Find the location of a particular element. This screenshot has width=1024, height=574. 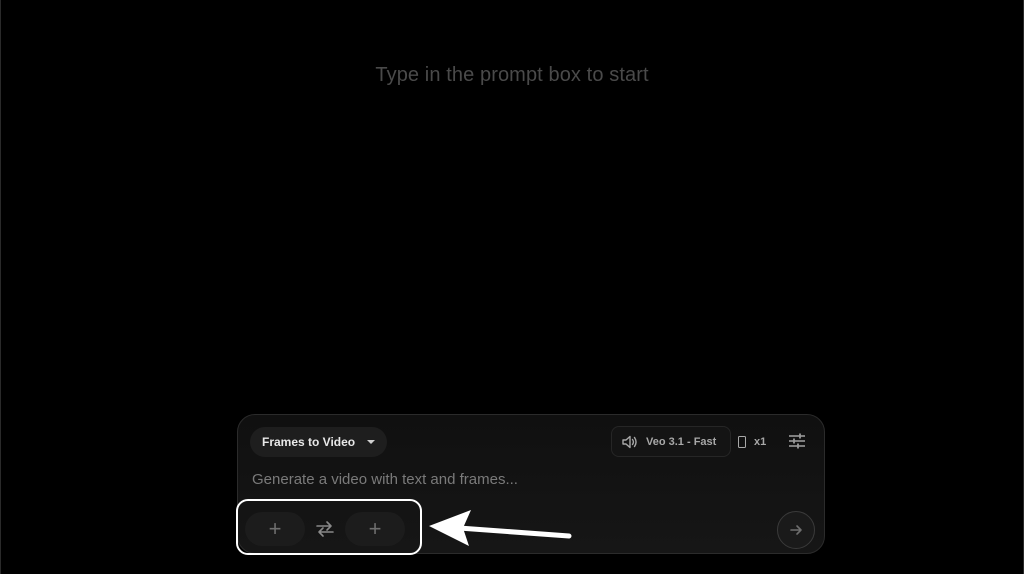

end-frame-add-button: + is located at coordinates (375, 529).